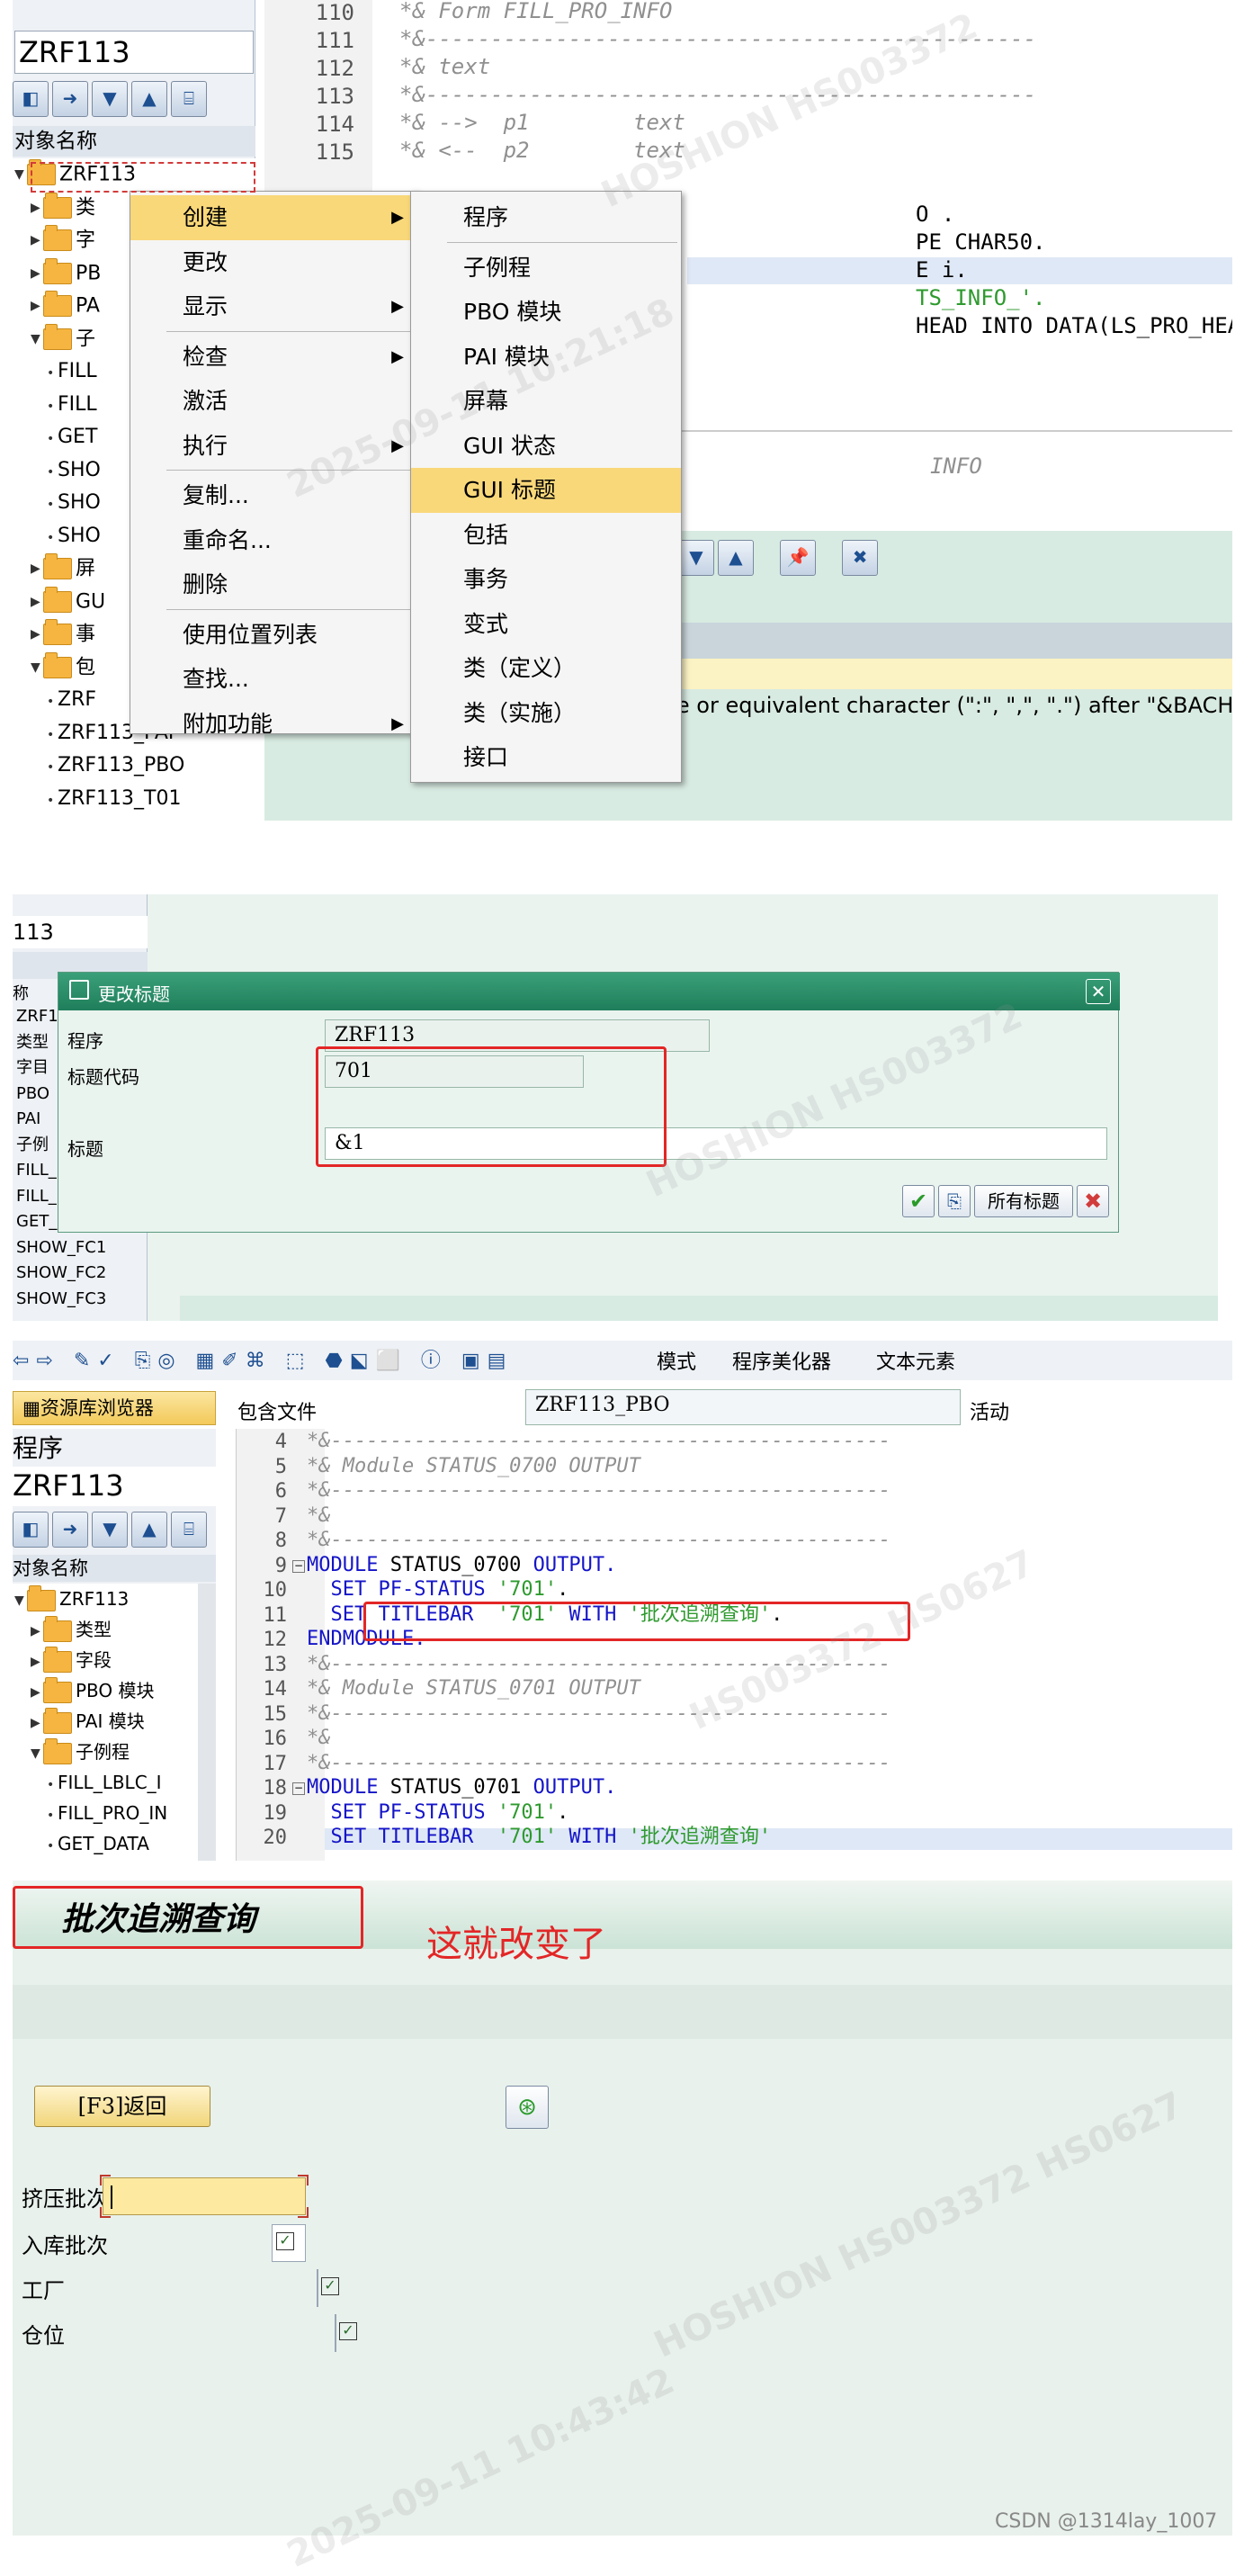 Image resolution: width=1244 pixels, height=2576 pixels. Describe the element at coordinates (114, 1408) in the screenshot. I see `repository-browser-button: ▦资源库浏览器` at that location.